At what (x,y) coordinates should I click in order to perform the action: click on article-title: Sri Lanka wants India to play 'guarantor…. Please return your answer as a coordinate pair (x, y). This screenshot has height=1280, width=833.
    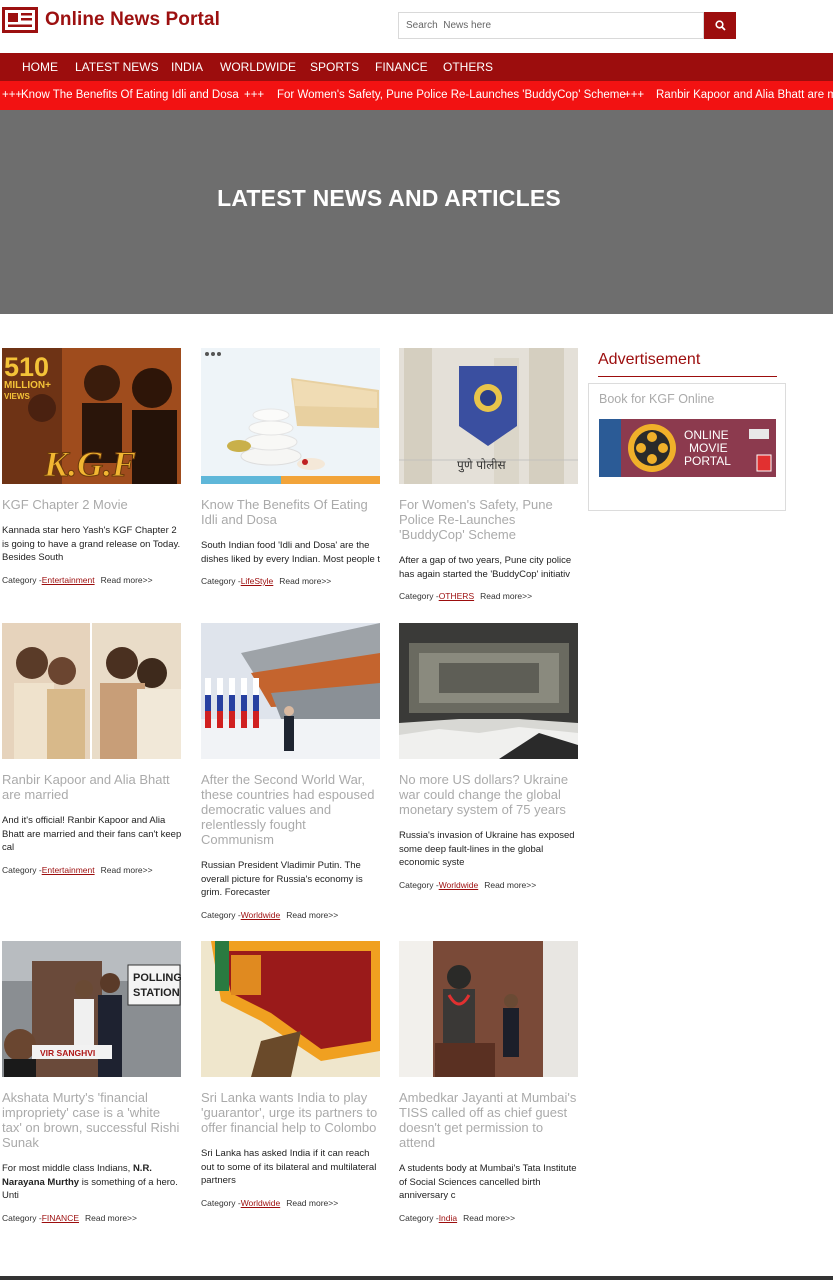
    Looking at the image, I should click on (291, 1112).